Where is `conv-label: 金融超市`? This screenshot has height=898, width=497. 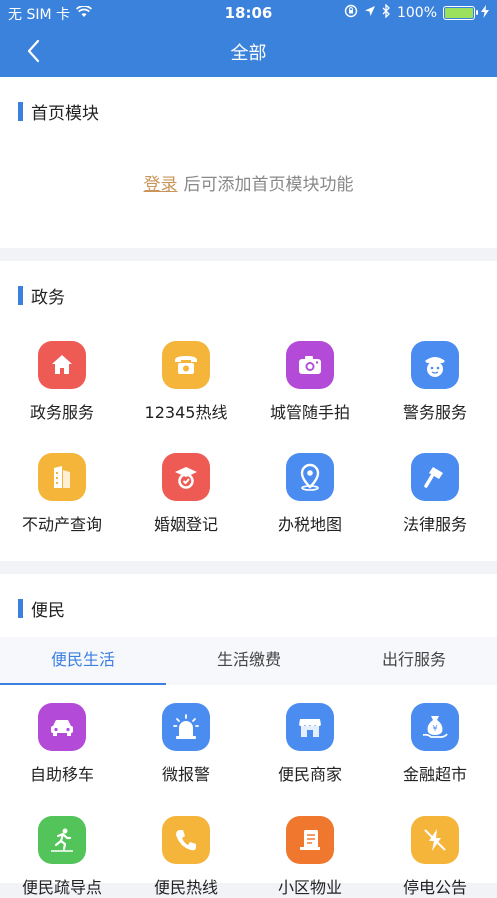
conv-label: 金融超市 is located at coordinates (434, 774).